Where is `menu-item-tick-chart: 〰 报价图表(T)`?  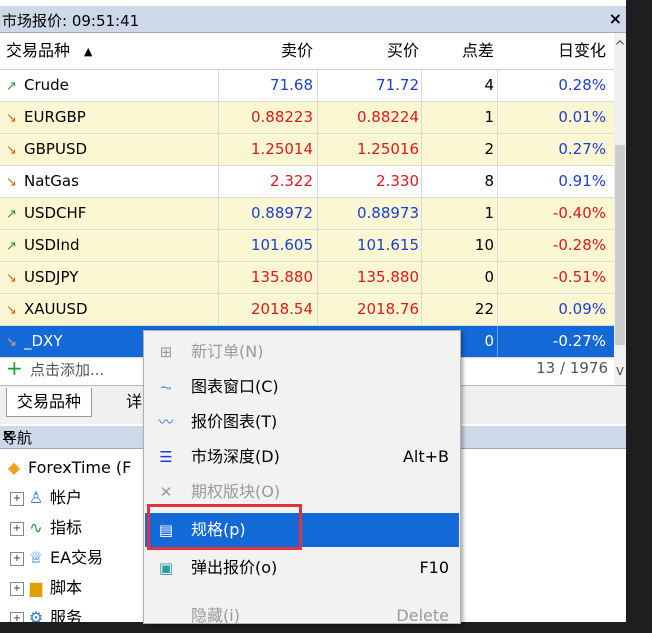
menu-item-tick-chart: 〰 报价图表(T) is located at coordinates (302, 422).